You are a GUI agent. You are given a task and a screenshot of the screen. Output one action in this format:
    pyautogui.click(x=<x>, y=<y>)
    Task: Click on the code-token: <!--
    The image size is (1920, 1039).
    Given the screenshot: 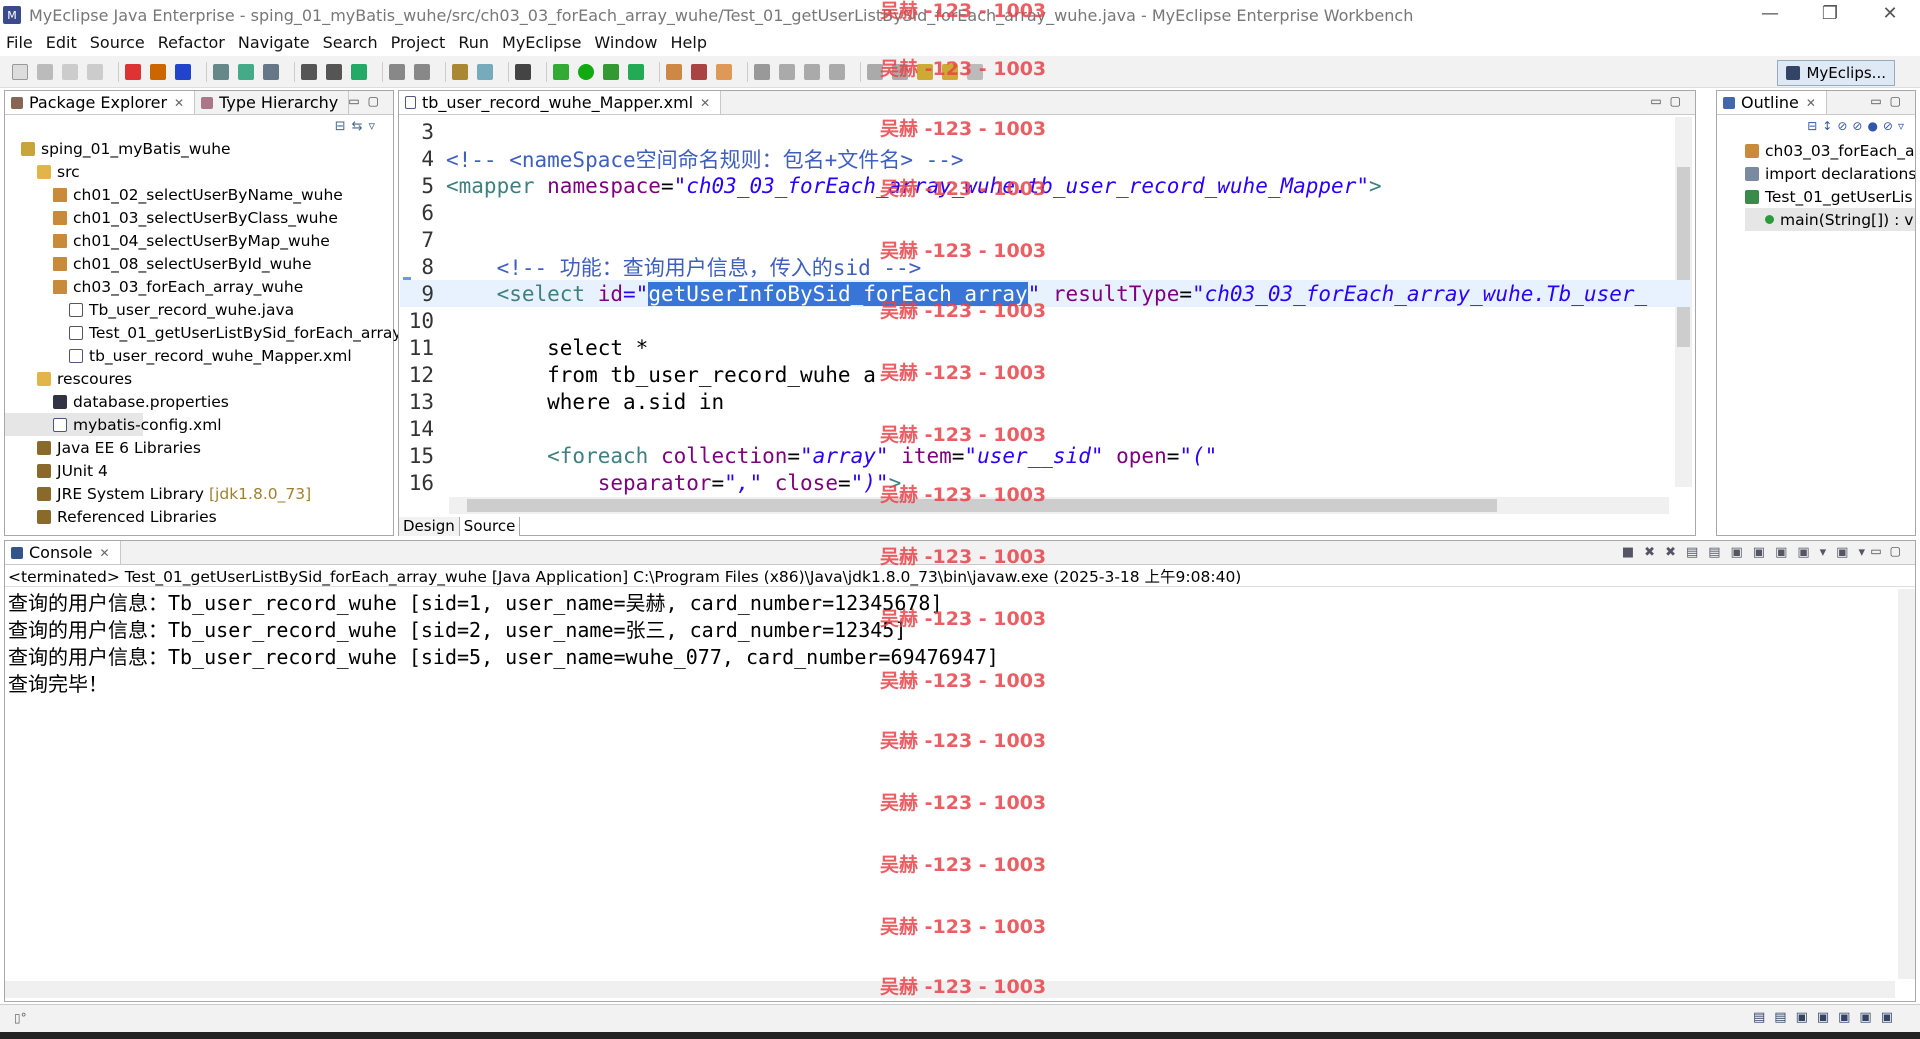 What is the action you would take?
    pyautogui.click(x=503, y=267)
    